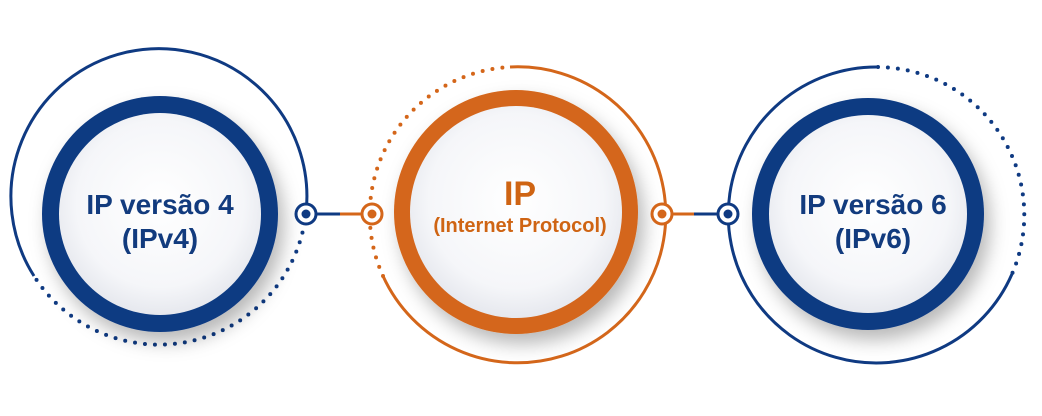 The width and height of the screenshot is (1042, 416). I want to click on ip-label: IP (Internet Protocol), so click(520, 207).